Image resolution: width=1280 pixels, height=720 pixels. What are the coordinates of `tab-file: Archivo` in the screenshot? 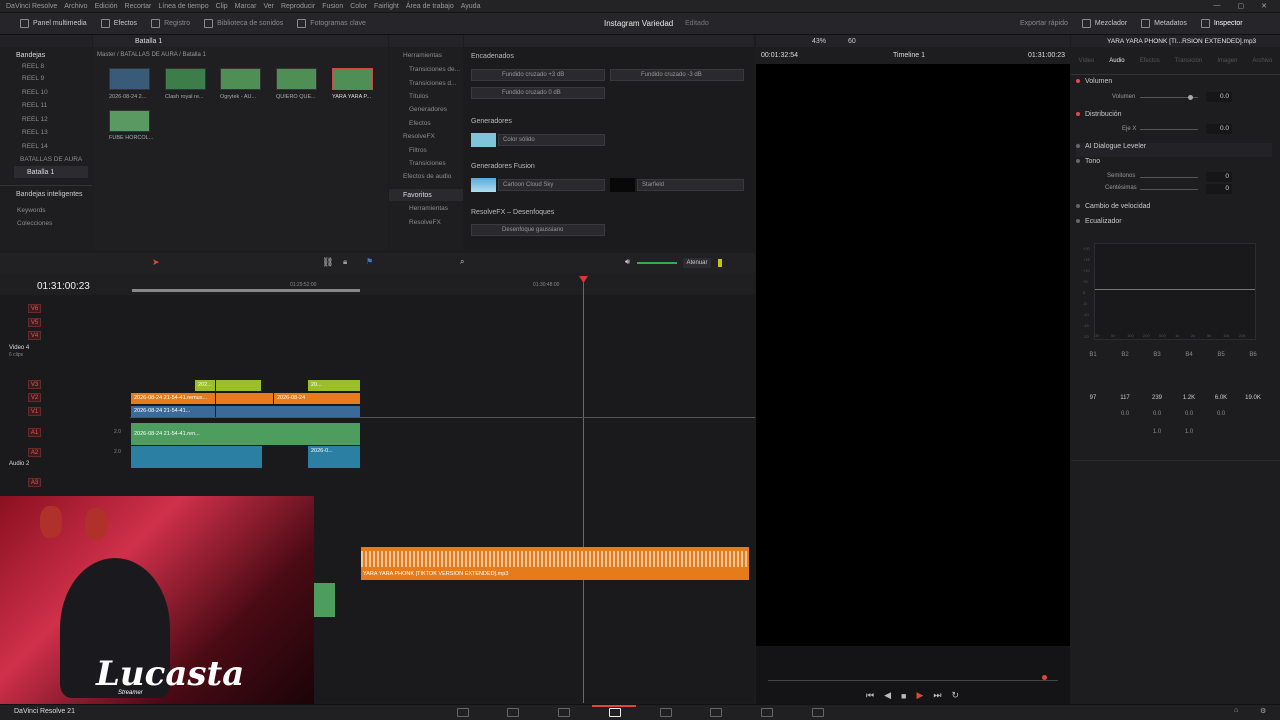 It's located at (1262, 61).